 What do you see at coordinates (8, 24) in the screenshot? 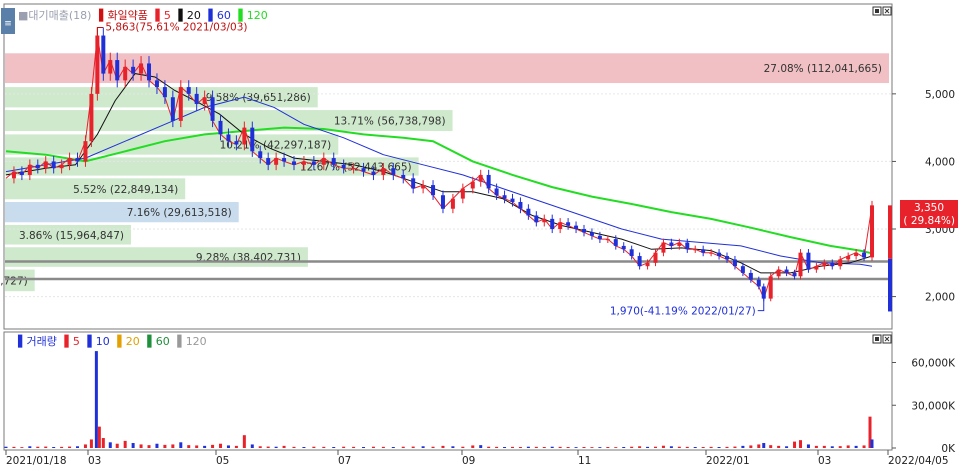
I see `panel-menu-label: ≡` at bounding box center [8, 24].